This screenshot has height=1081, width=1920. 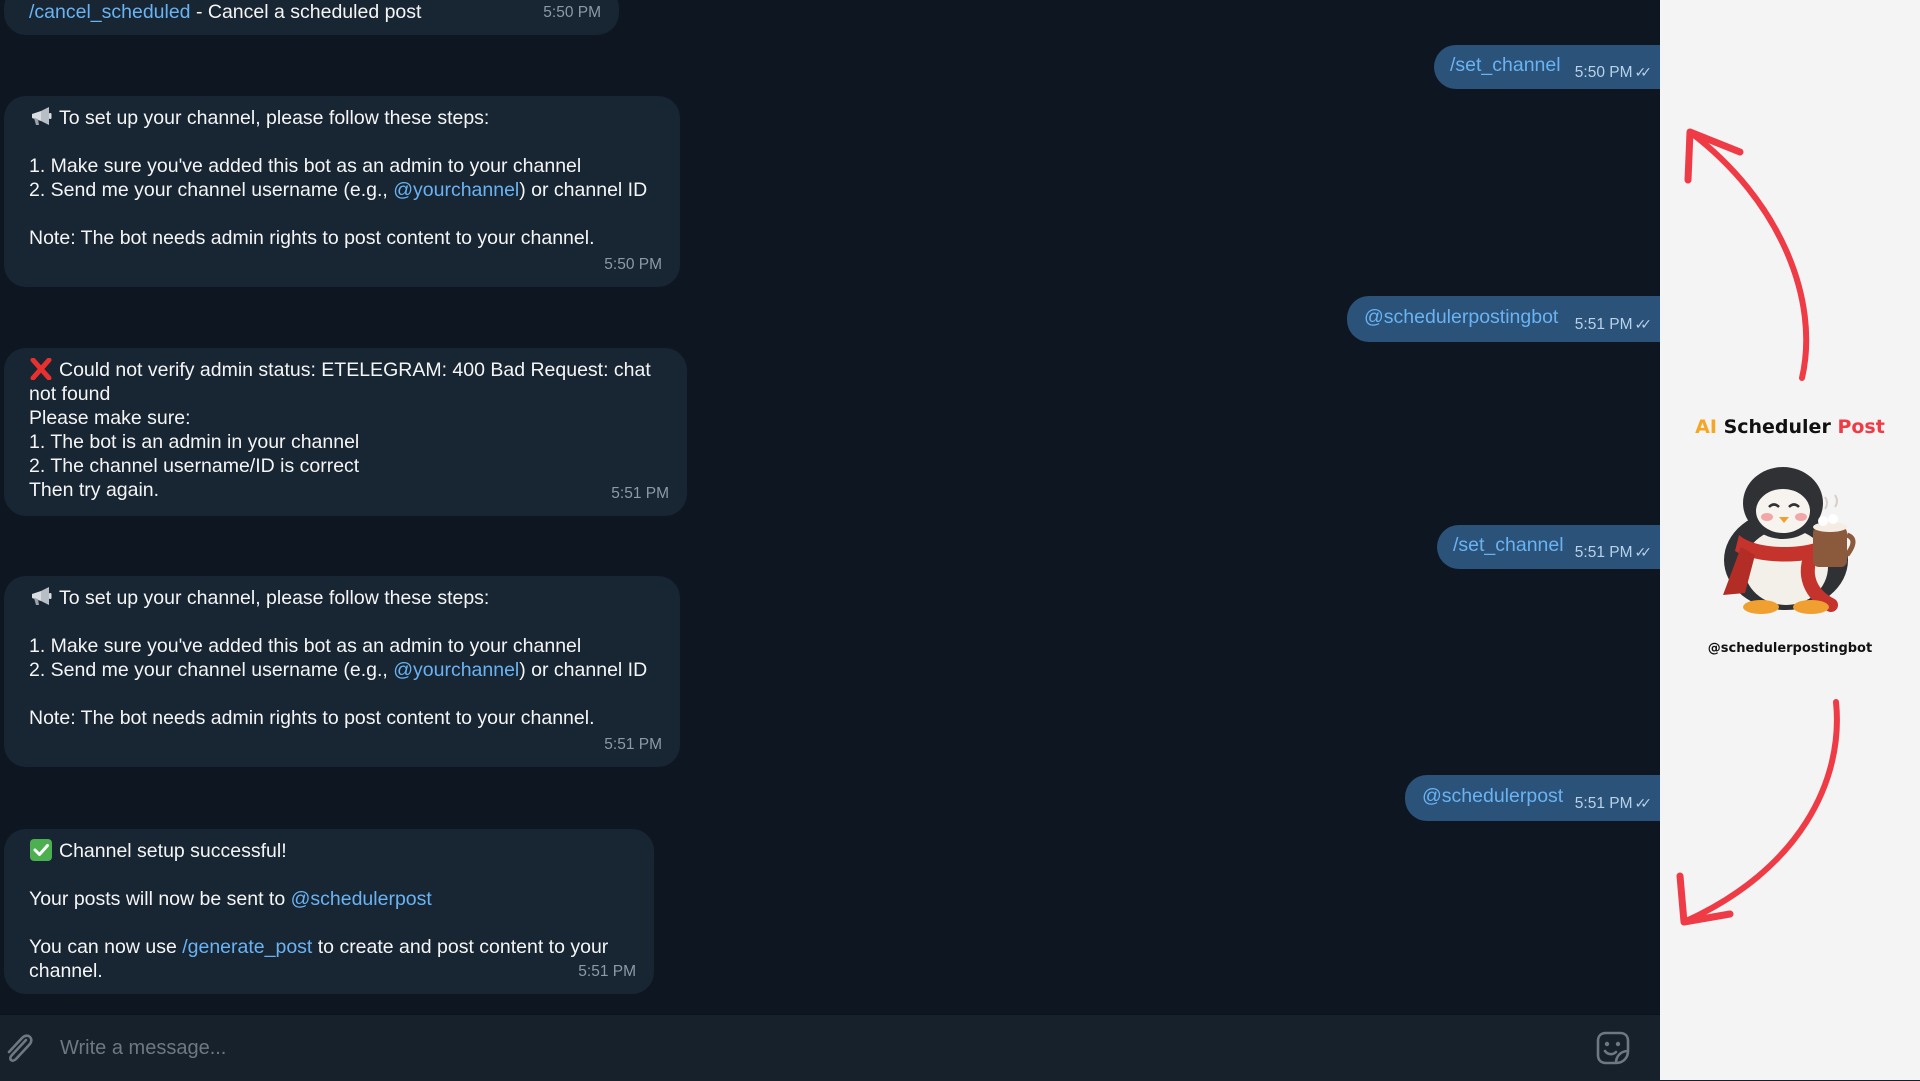 I want to click on command-link-cancel-scheduled: /cancel_scheduled, so click(x=110, y=12).